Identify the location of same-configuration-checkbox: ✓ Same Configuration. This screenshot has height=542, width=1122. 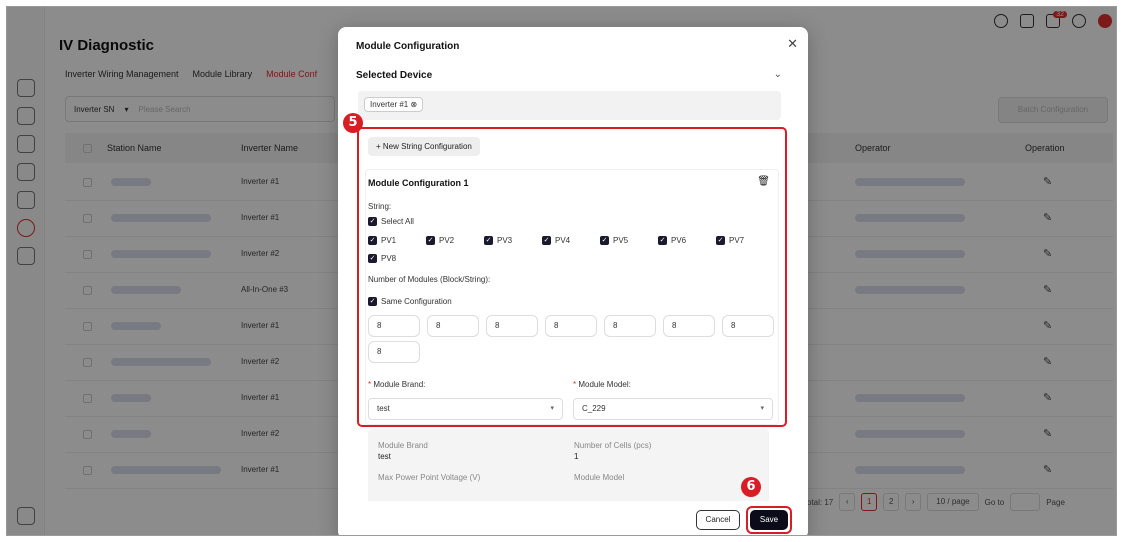
(410, 301).